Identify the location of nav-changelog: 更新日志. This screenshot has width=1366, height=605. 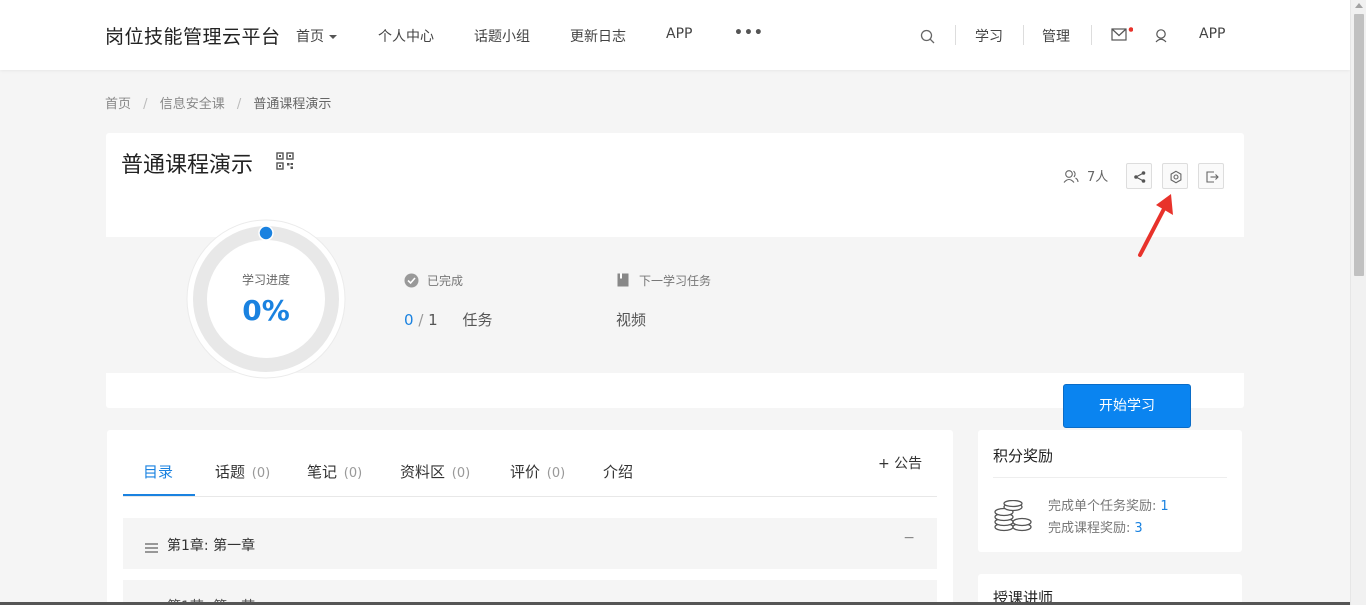
(598, 36).